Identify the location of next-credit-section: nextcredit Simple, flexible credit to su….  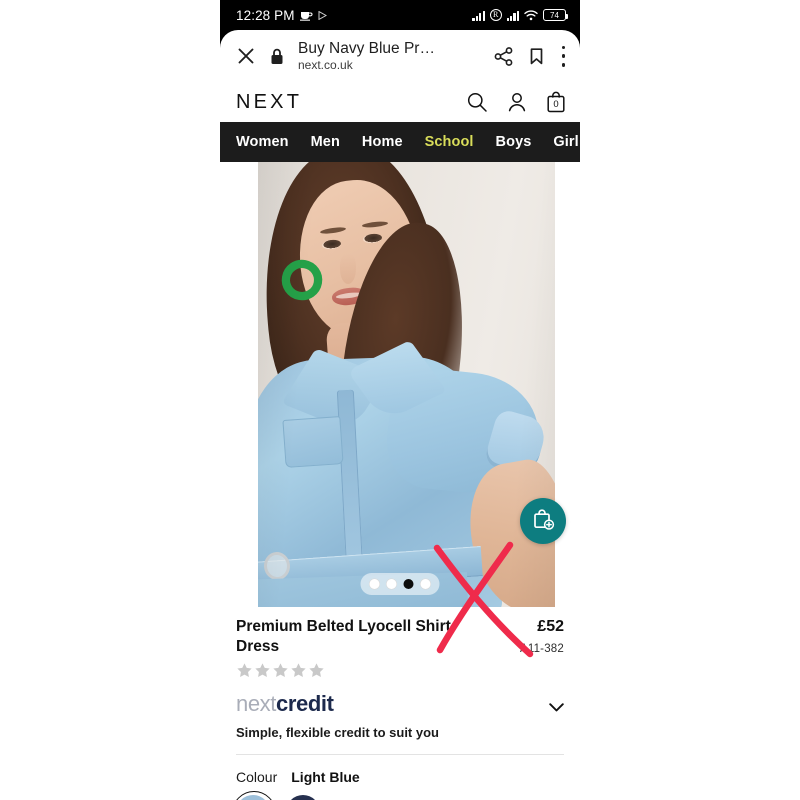
(400, 716).